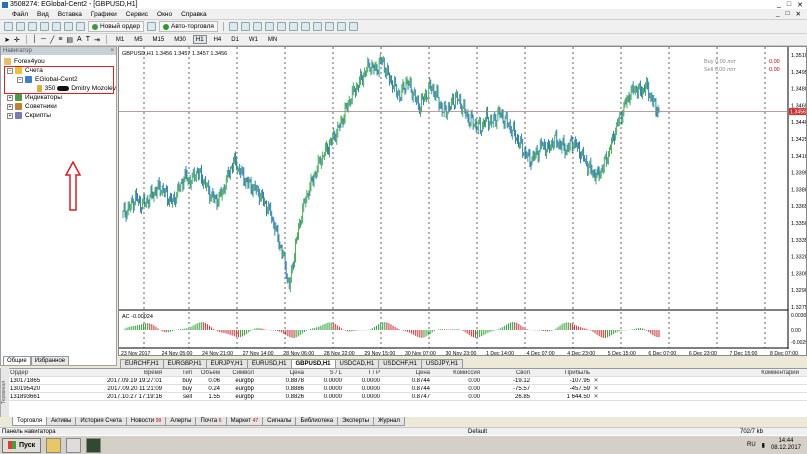 This screenshot has width=807, height=454. I want to click on maximize-button: □, so click(789, 5).